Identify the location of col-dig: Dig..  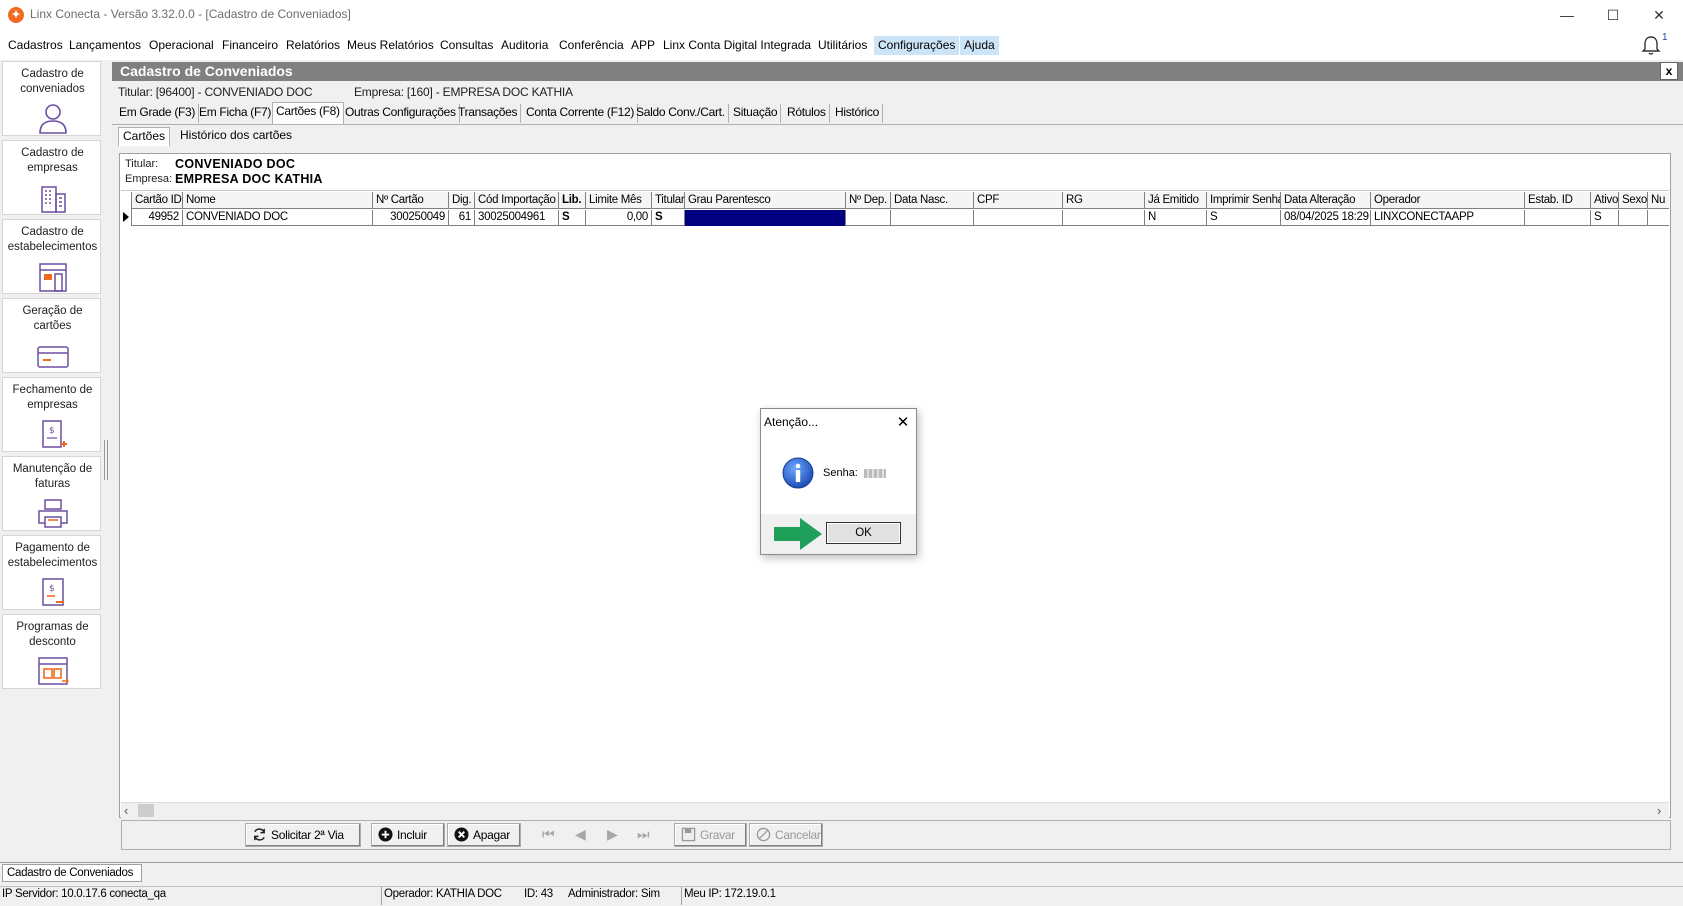
(462, 200).